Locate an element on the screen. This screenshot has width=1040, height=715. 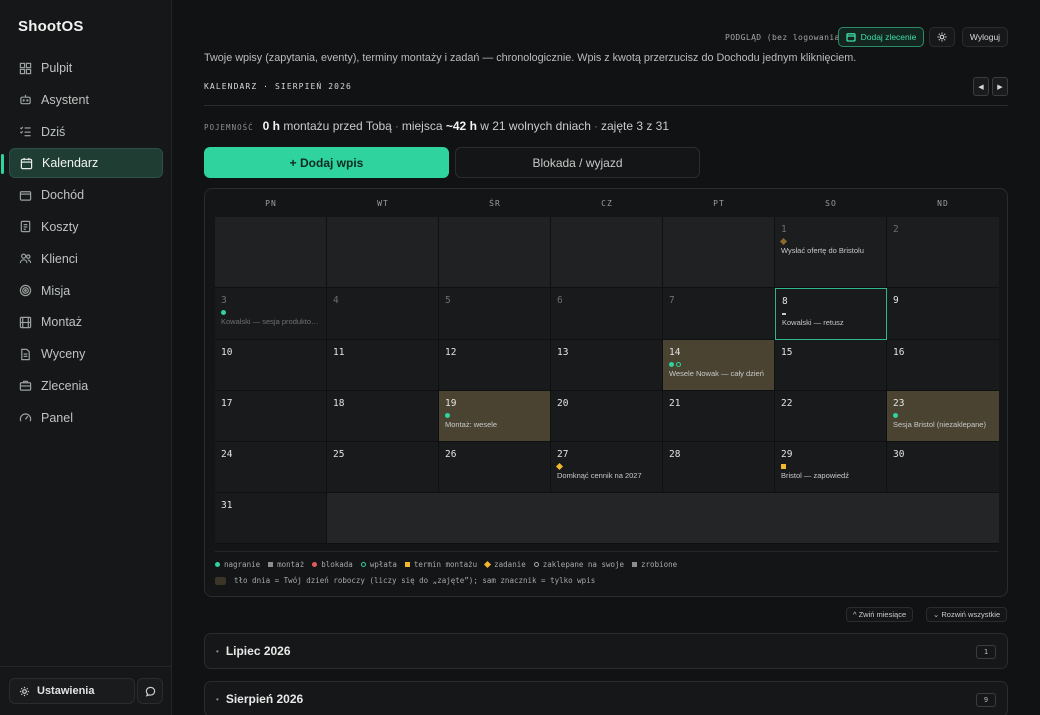
calendar-day-cell: 4 is located at coordinates (383, 314).